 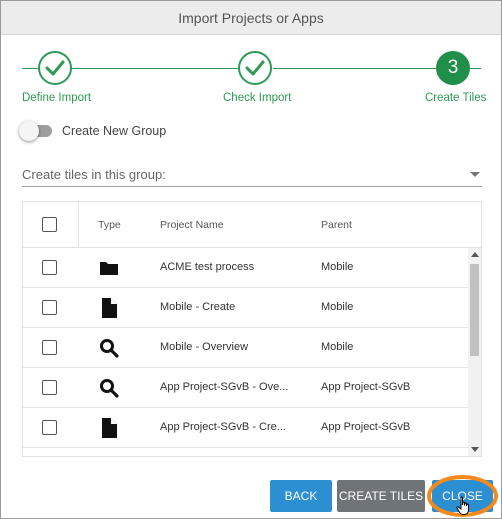 What do you see at coordinates (204, 347) in the screenshot?
I see `project-name: Mobile - Overview` at bounding box center [204, 347].